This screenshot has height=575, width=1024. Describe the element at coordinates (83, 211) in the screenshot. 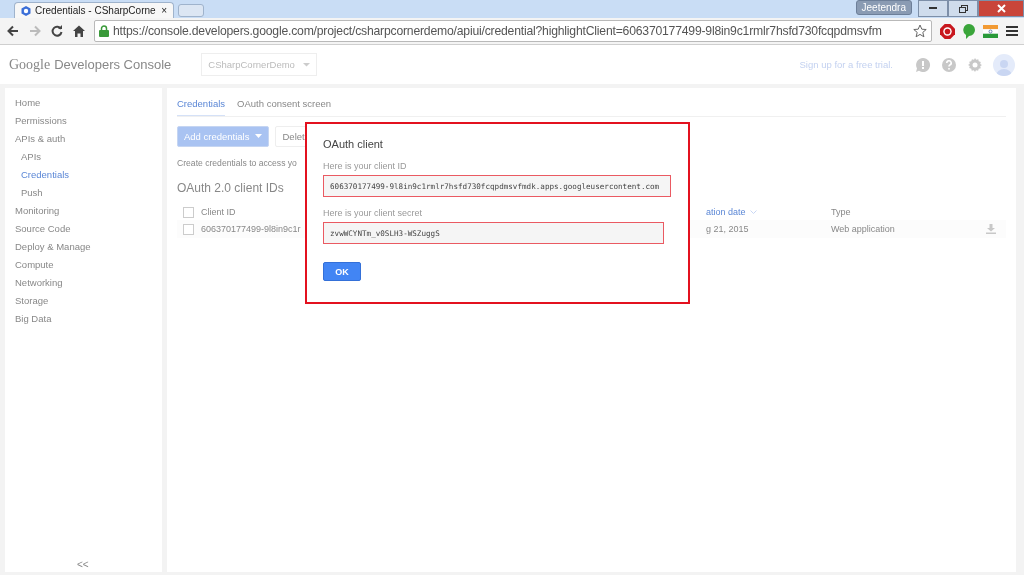

I see `sidebar-item: Monitoring` at that location.